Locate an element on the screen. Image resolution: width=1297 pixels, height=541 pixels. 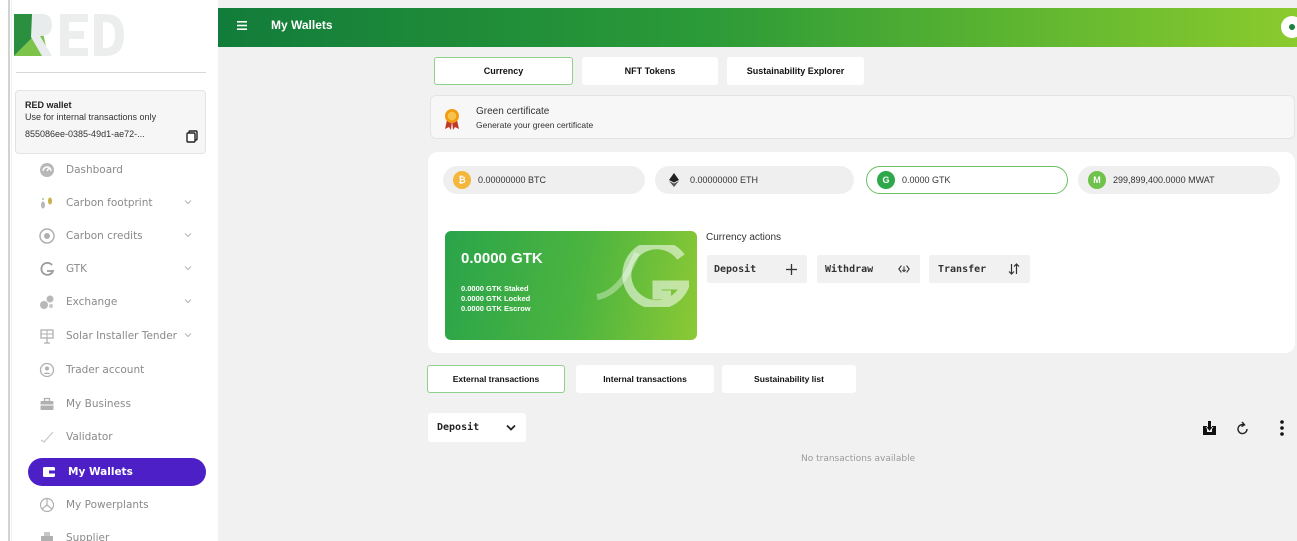
copy-icon is located at coordinates (192, 136).